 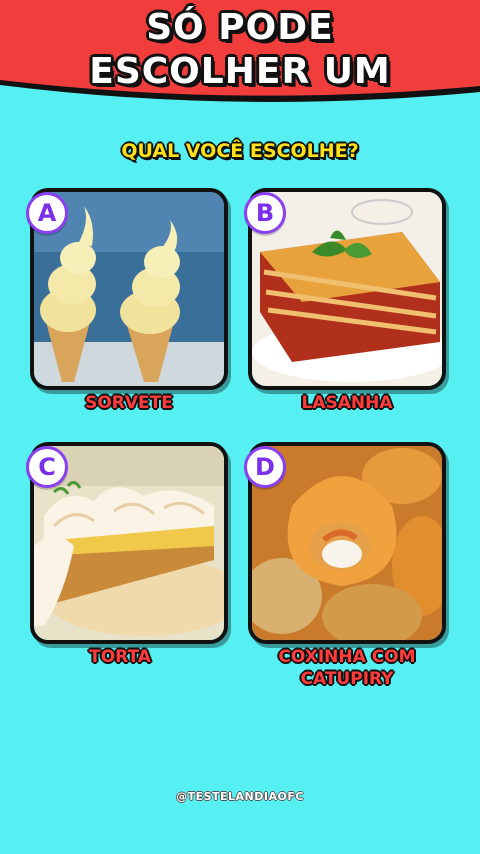 What do you see at coordinates (240, 796) in the screenshot?
I see `watermark-handle: @TESTELANDIAOFC` at bounding box center [240, 796].